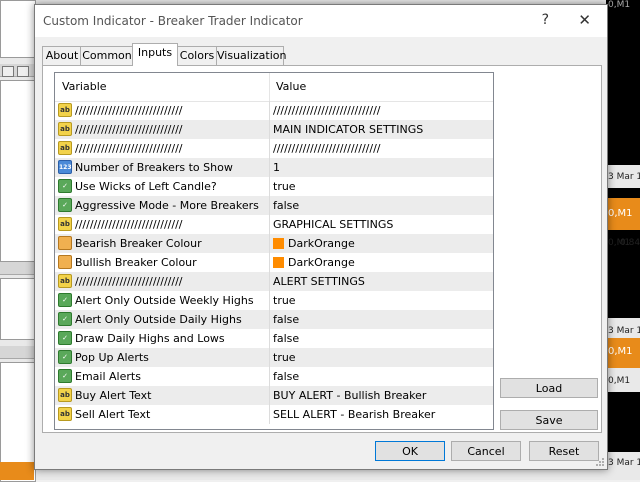 The image size is (640, 482). I want to click on tab-common: Common, so click(107, 55).